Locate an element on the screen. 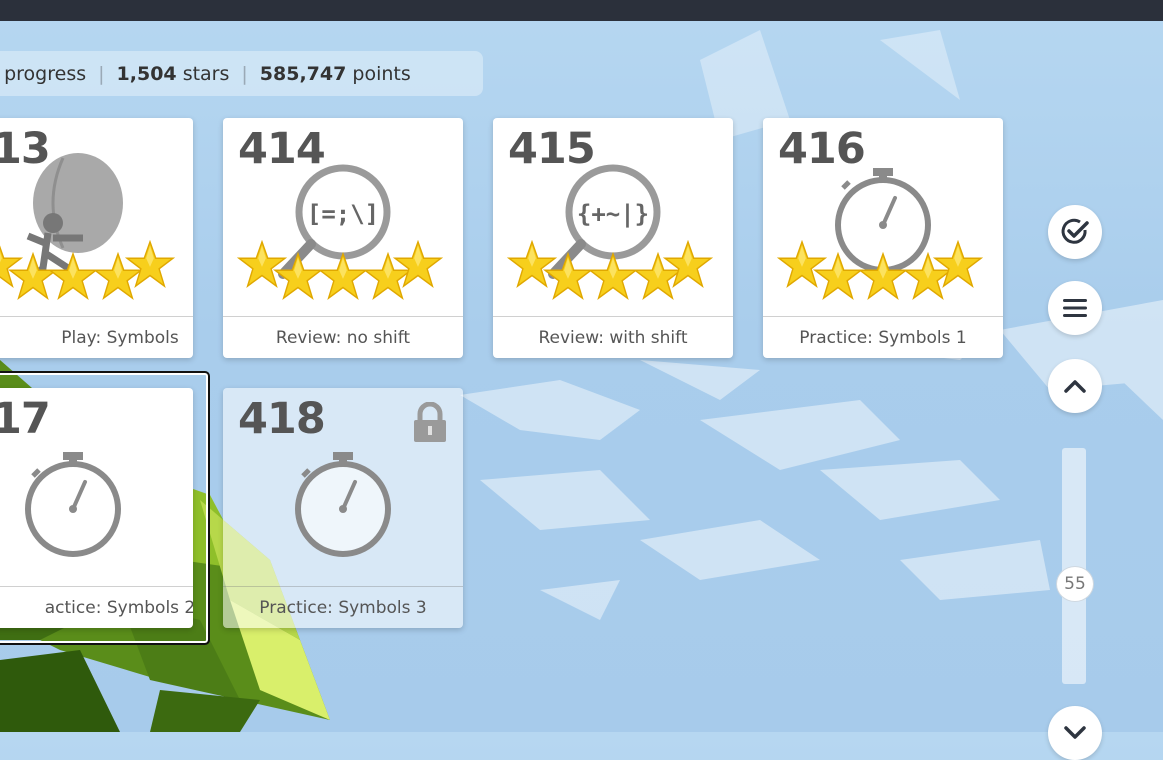 The height and width of the screenshot is (760, 1163). menu-icon is located at coordinates (1075, 308).